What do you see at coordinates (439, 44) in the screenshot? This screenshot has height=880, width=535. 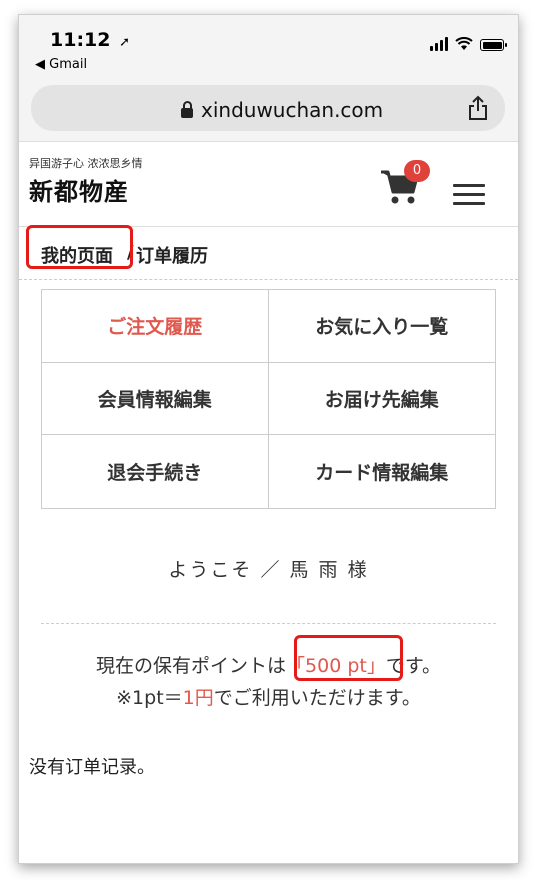 I see `signal-icon` at bounding box center [439, 44].